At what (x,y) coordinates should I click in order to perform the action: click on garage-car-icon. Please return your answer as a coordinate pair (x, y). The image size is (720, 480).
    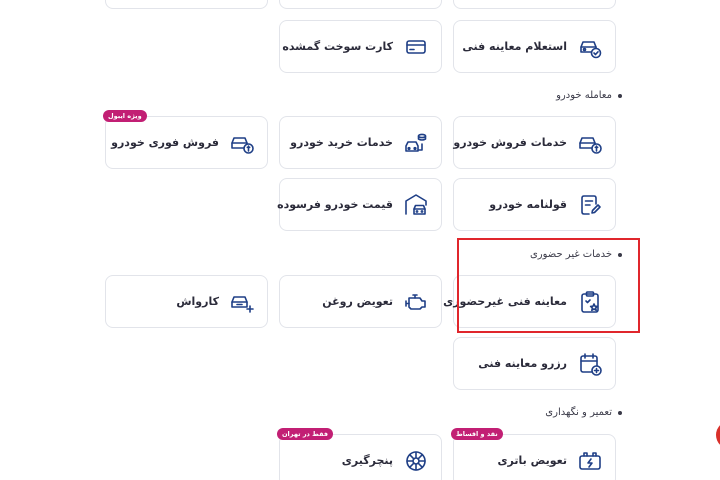
    Looking at the image, I should click on (416, 205).